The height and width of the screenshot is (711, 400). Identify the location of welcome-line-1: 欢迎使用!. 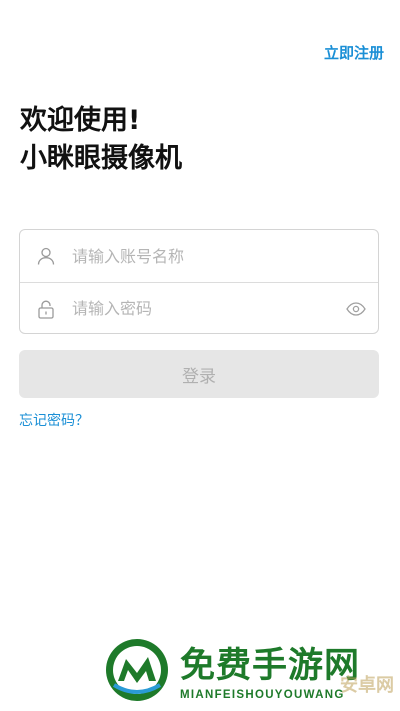
(80, 120).